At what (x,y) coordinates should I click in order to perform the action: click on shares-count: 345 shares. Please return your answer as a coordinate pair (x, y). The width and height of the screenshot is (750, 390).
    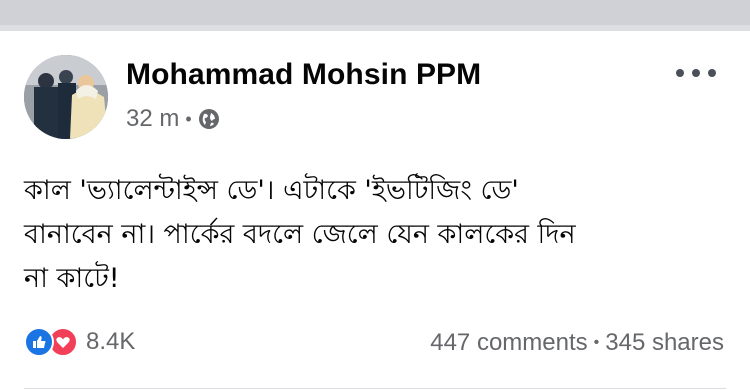
    Looking at the image, I should click on (664, 343).